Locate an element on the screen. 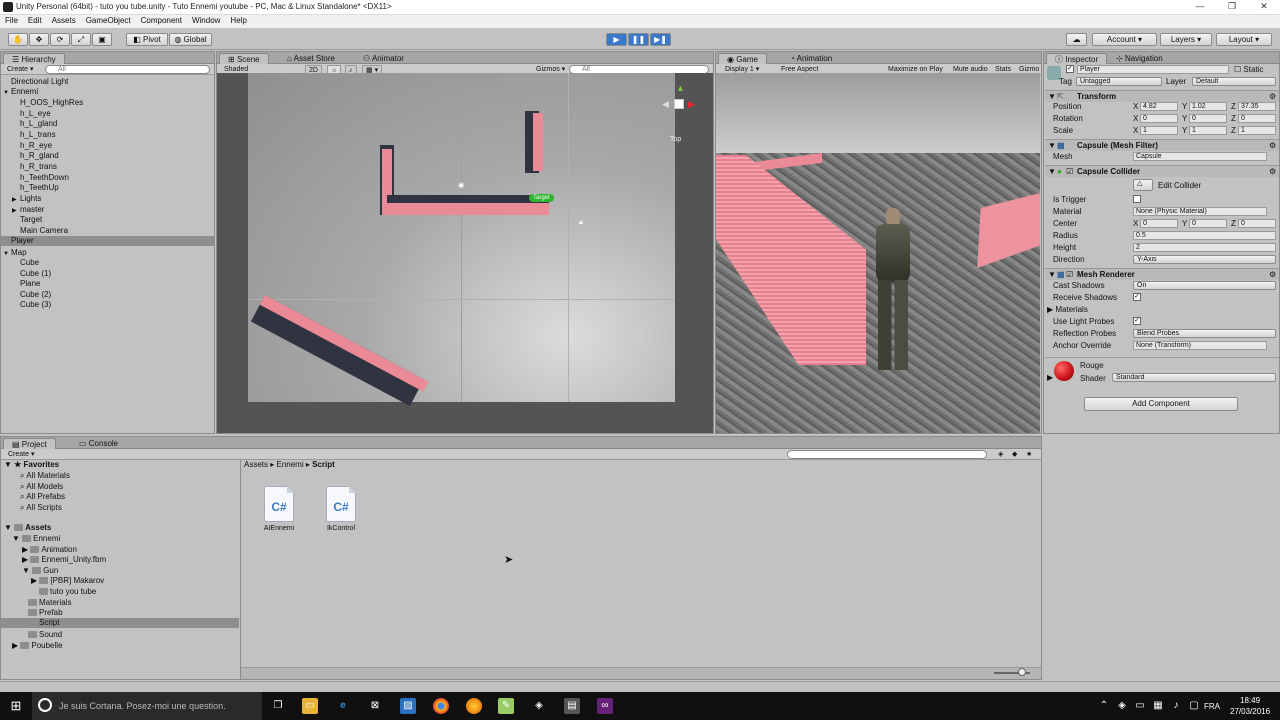 This screenshot has width=1280, height=720. folder-script: Script is located at coordinates (120, 623).